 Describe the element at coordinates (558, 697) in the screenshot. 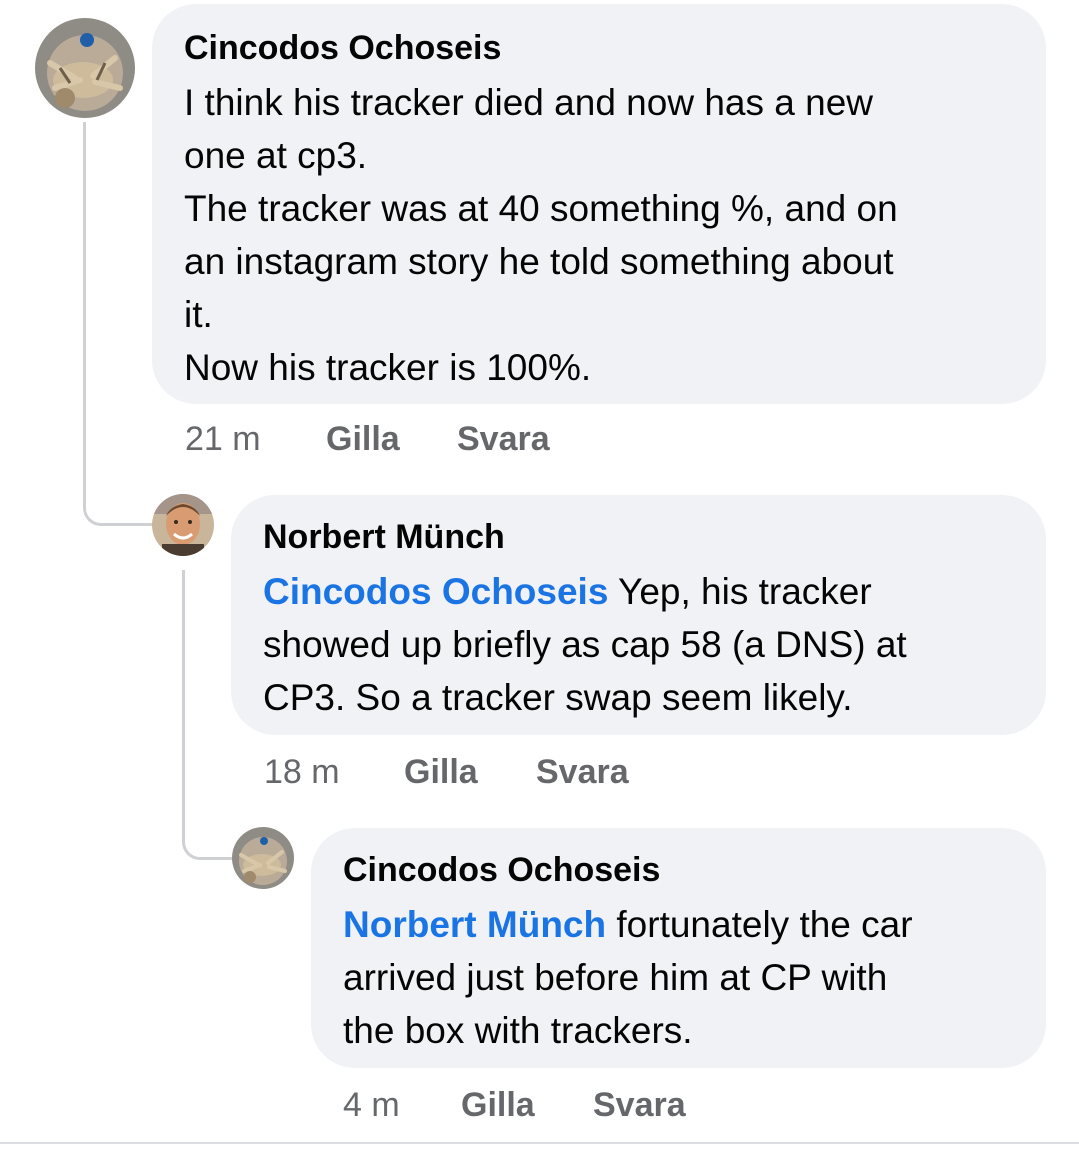

I see `comment-text-line: CP3. So a tracker swap seem likely.` at that location.